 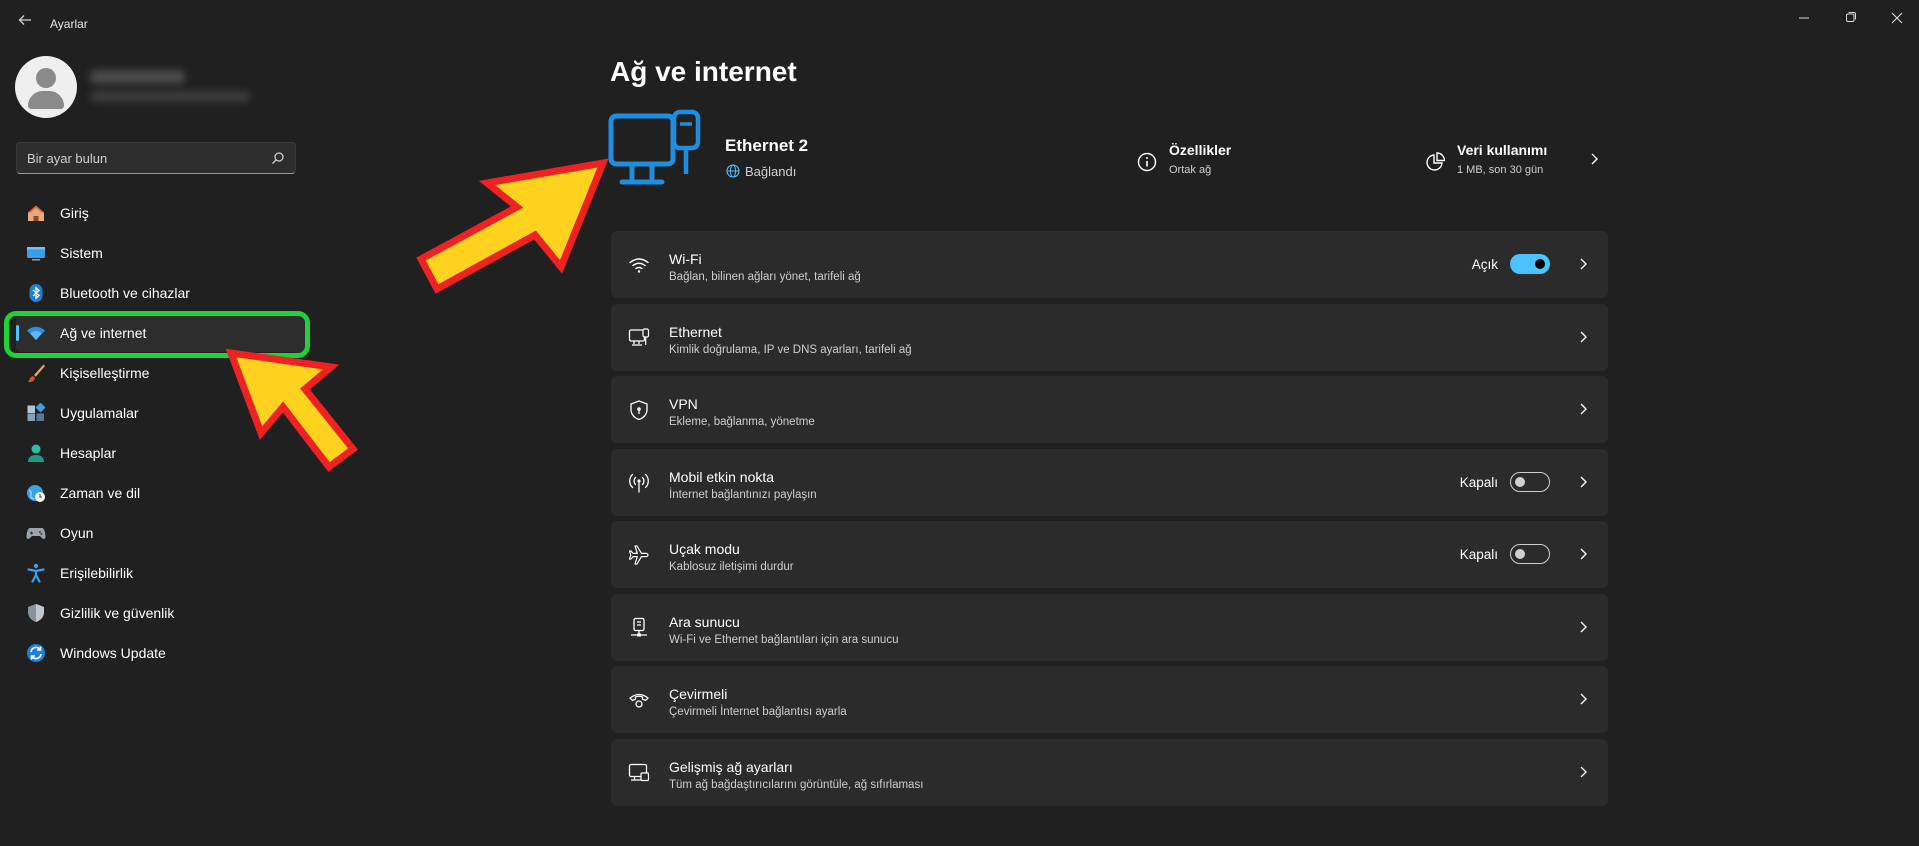 I want to click on minimize-button, so click(x=1804, y=19).